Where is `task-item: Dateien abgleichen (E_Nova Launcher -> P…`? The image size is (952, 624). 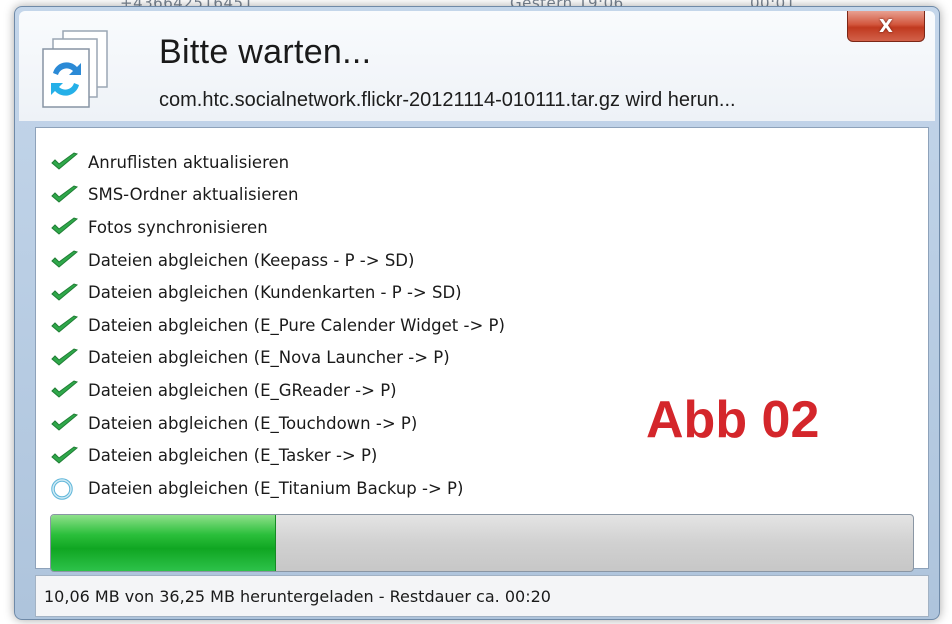
task-item: Dateien abgleichen (E_Nova Launcher -> P… is located at coordinates (277, 358).